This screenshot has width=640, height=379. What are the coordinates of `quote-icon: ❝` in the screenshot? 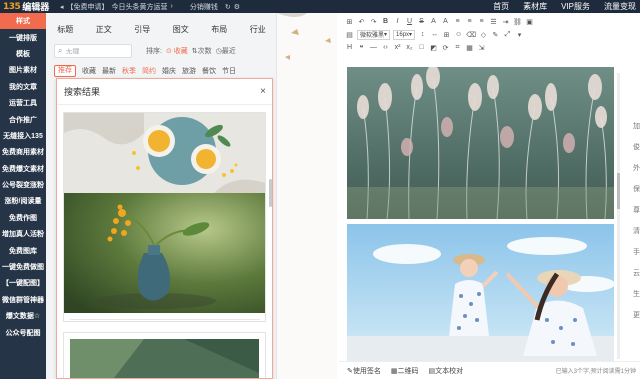 It's located at (361, 48).